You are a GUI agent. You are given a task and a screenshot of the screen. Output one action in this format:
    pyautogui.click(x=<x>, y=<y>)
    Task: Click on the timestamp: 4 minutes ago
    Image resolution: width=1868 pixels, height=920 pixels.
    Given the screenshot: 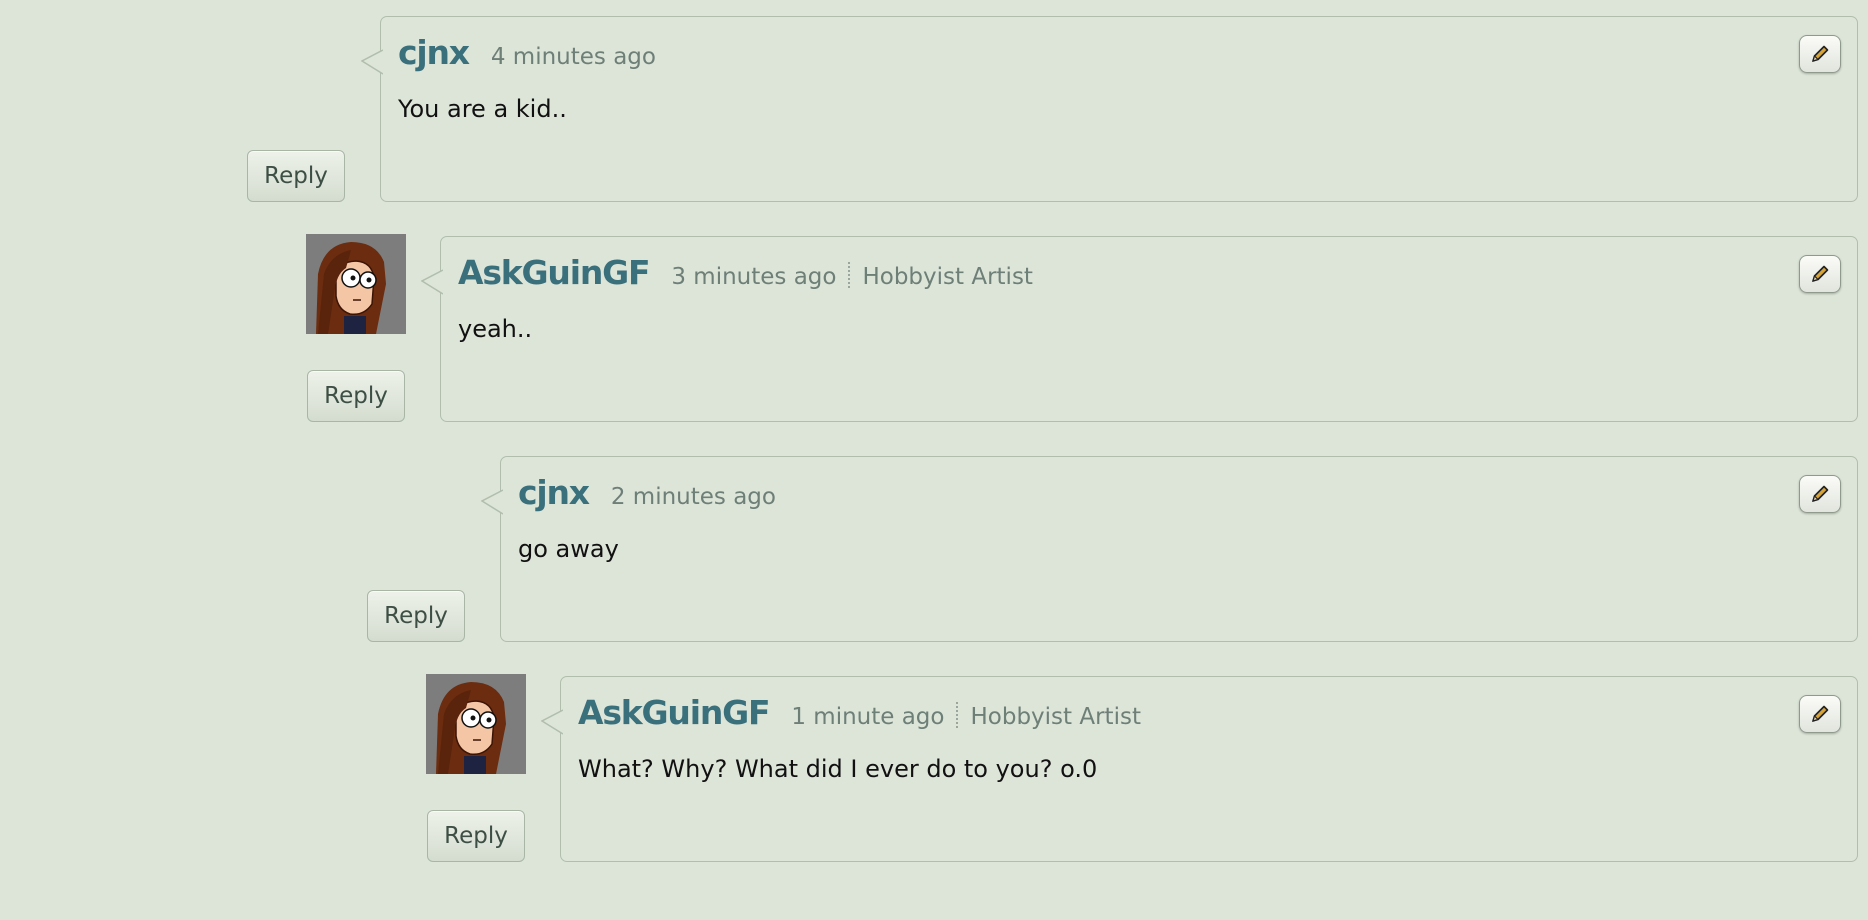 What is the action you would take?
    pyautogui.click(x=573, y=57)
    